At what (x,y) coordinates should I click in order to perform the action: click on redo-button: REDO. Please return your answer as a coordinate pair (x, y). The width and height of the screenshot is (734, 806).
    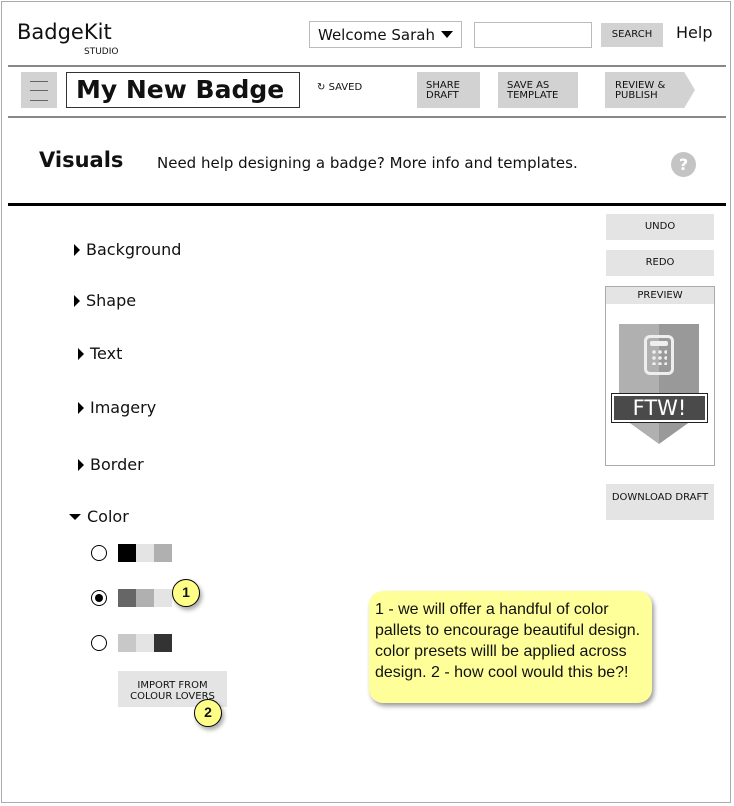
    Looking at the image, I should click on (660, 263).